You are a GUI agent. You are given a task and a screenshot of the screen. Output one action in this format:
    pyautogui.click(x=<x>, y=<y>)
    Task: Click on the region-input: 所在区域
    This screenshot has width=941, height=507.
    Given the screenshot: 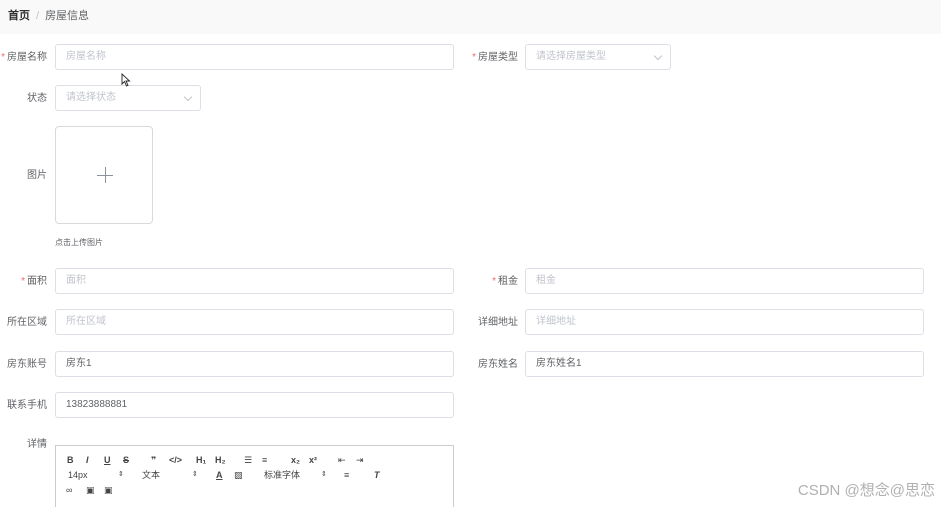 What is the action you would take?
    pyautogui.click(x=254, y=322)
    